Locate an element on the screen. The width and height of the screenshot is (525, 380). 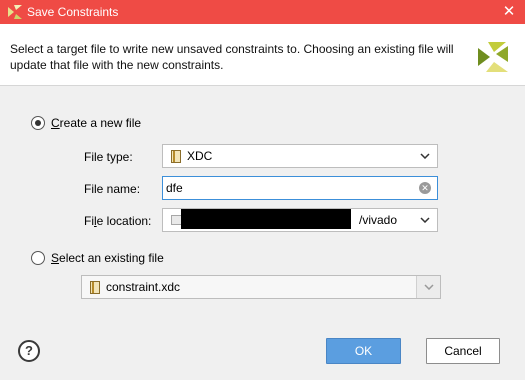
select-existing-file-radio: Select an existing file is located at coordinates (97, 258).